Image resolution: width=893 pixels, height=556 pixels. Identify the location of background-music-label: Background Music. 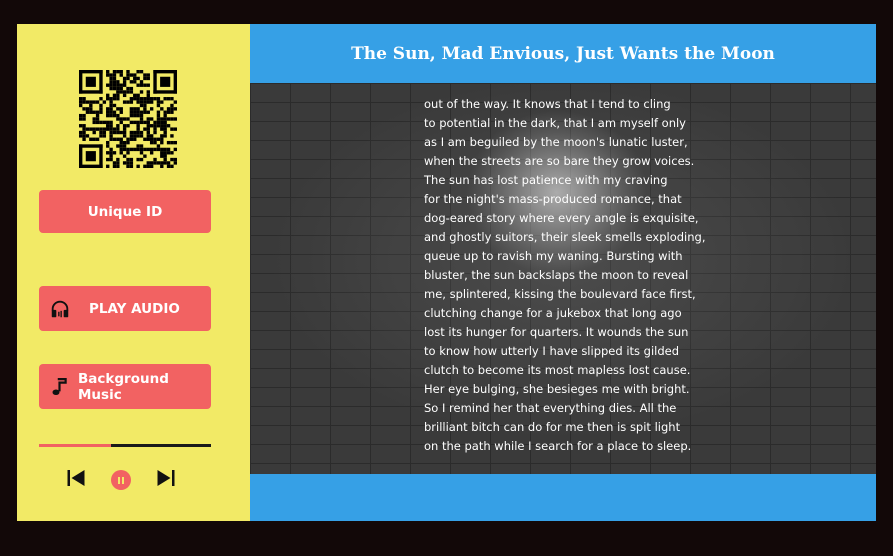
(123, 386).